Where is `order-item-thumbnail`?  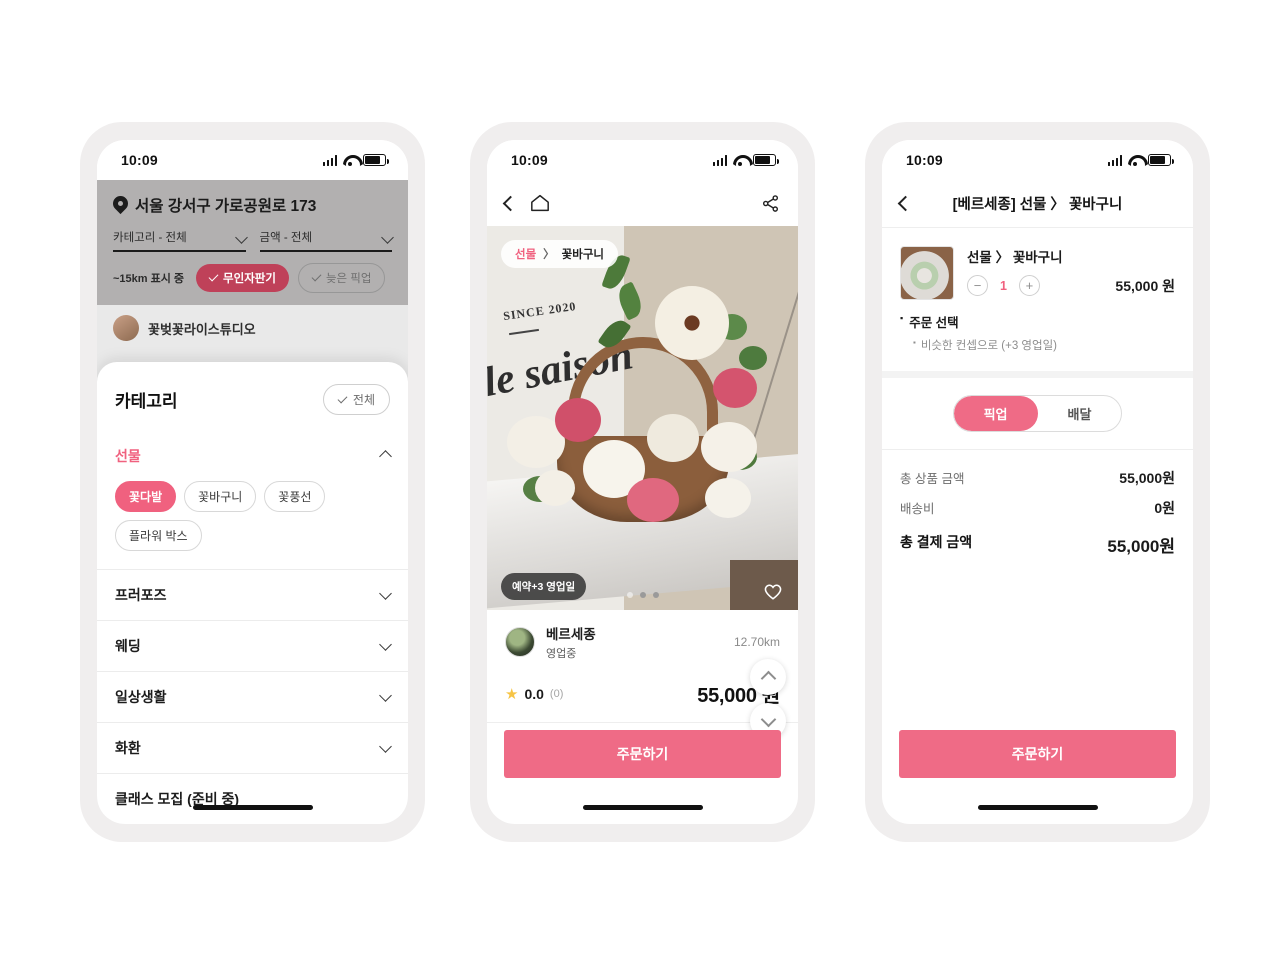 order-item-thumbnail is located at coordinates (927, 273).